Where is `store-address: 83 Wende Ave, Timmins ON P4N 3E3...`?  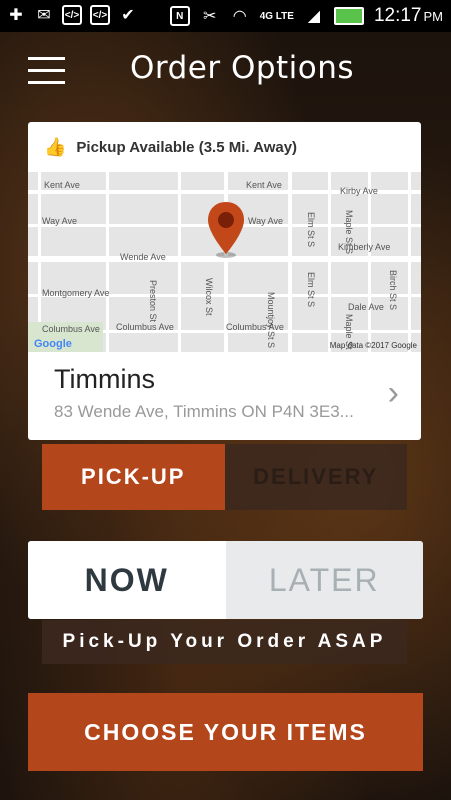
store-address: 83 Wende Ave, Timmins ON P4N 3E3... is located at coordinates (204, 411).